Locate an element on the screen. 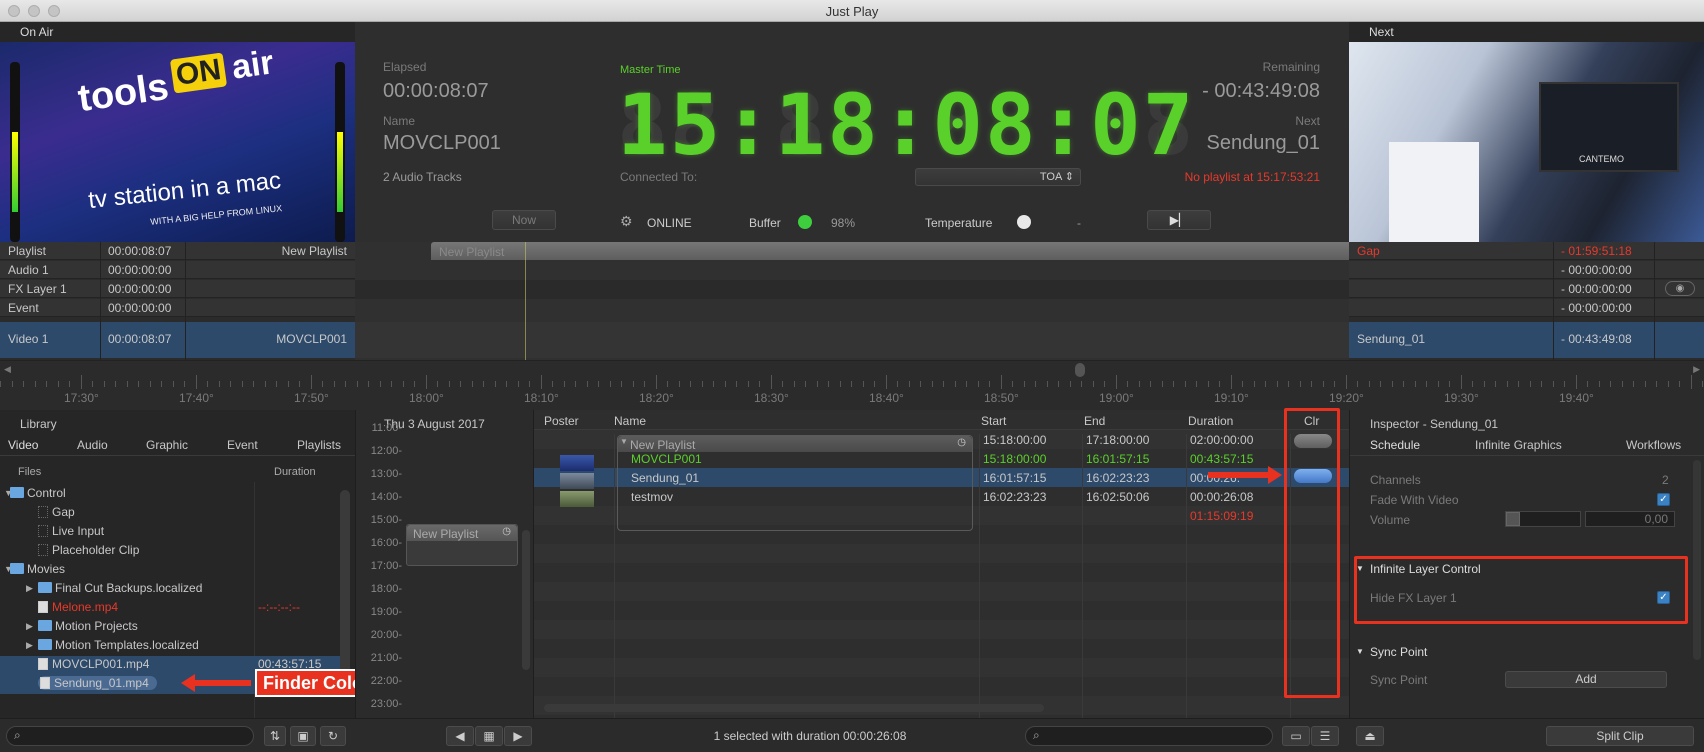 The width and height of the screenshot is (1704, 752). playhead is located at coordinates (525, 301).